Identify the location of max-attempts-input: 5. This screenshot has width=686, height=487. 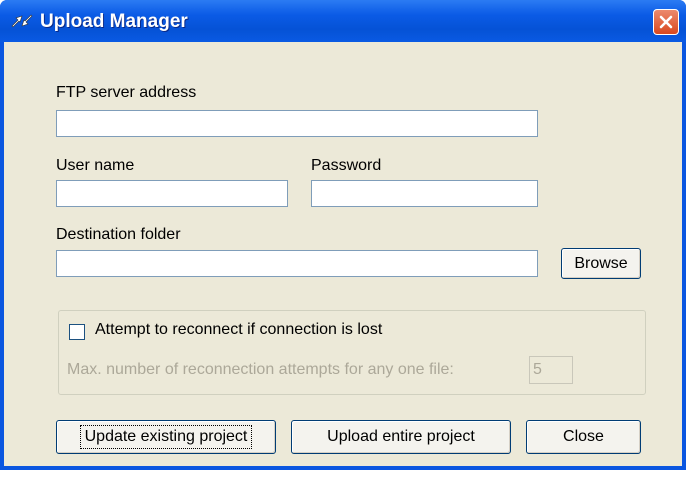
(551, 370).